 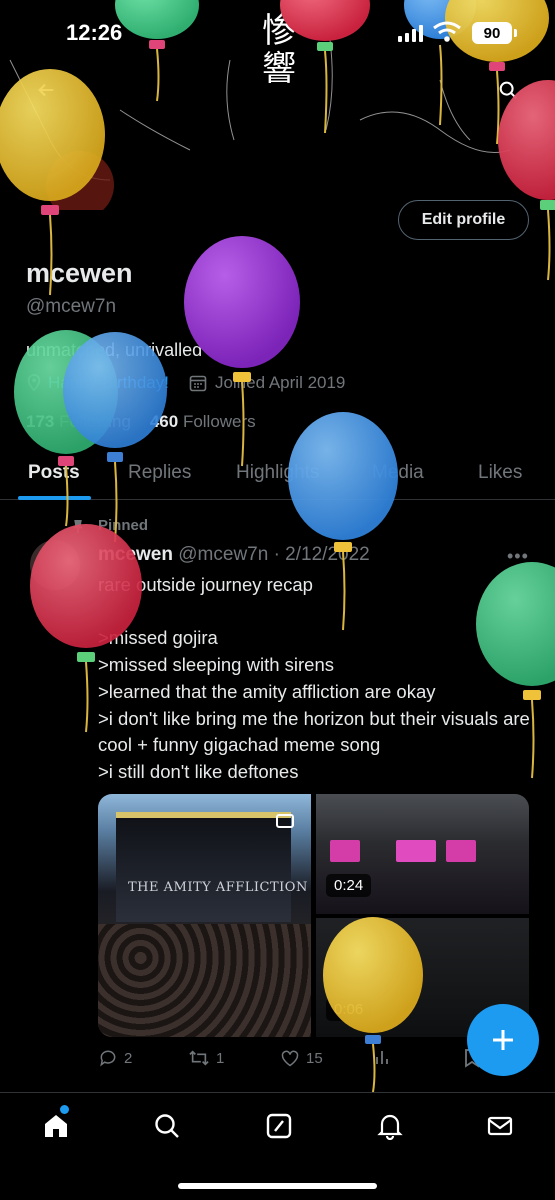 I want to click on back-button, so click(x=46, y=90).